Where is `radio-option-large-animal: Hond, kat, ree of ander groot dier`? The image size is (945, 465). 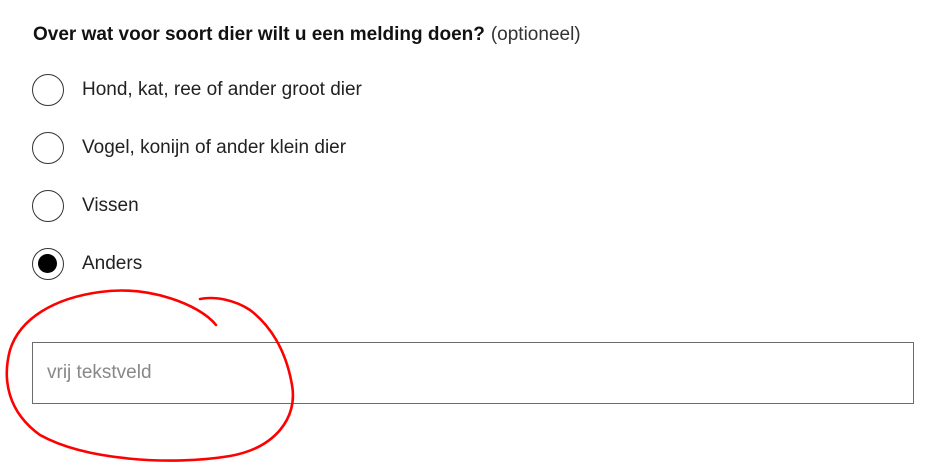 radio-option-large-animal: Hond, kat, ree of ander groot dier is located at coordinates (197, 90).